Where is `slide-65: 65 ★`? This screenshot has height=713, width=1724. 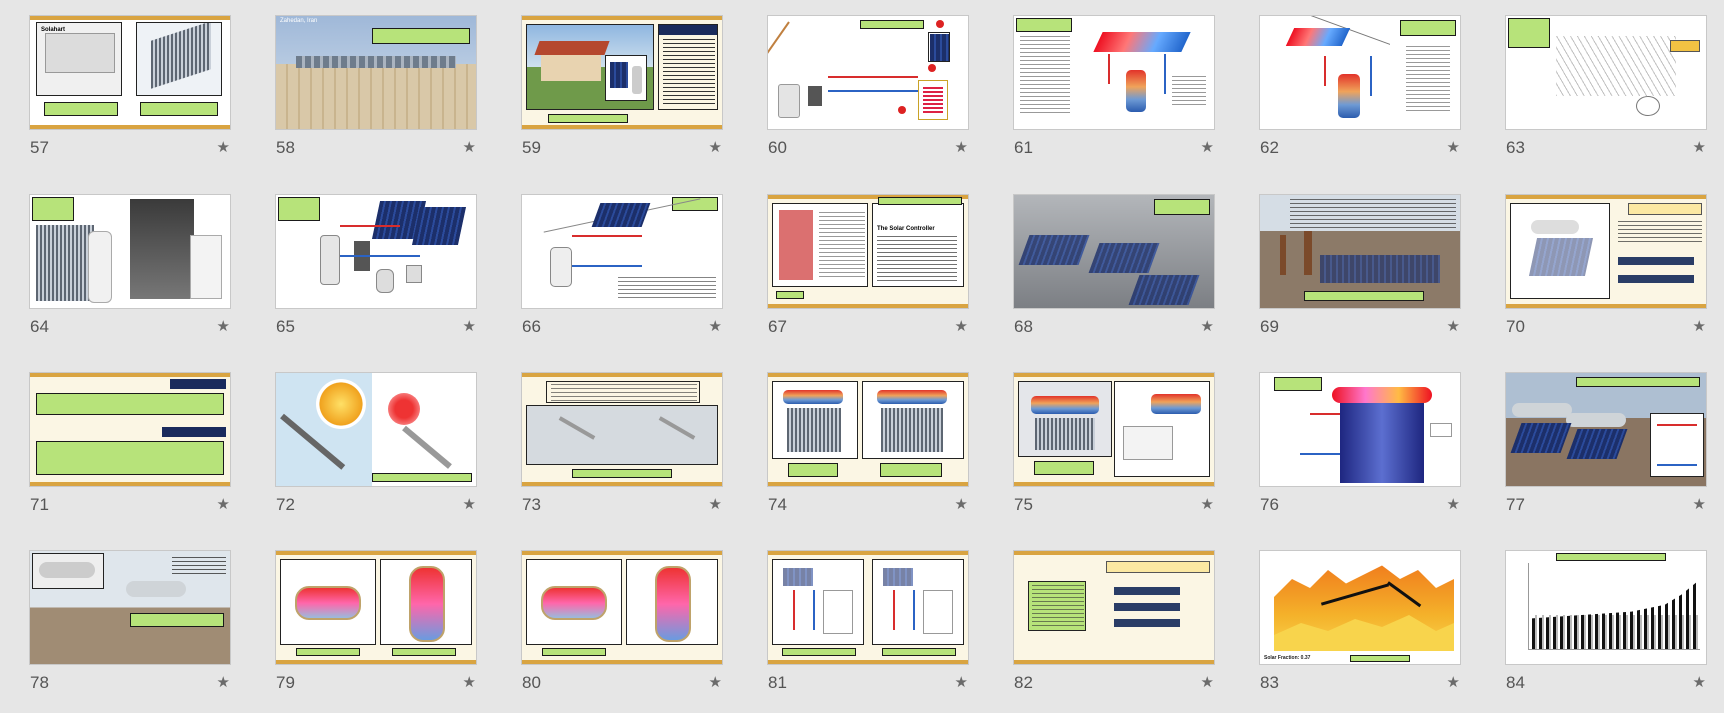 slide-65: 65 ★ is located at coordinates (376, 266).